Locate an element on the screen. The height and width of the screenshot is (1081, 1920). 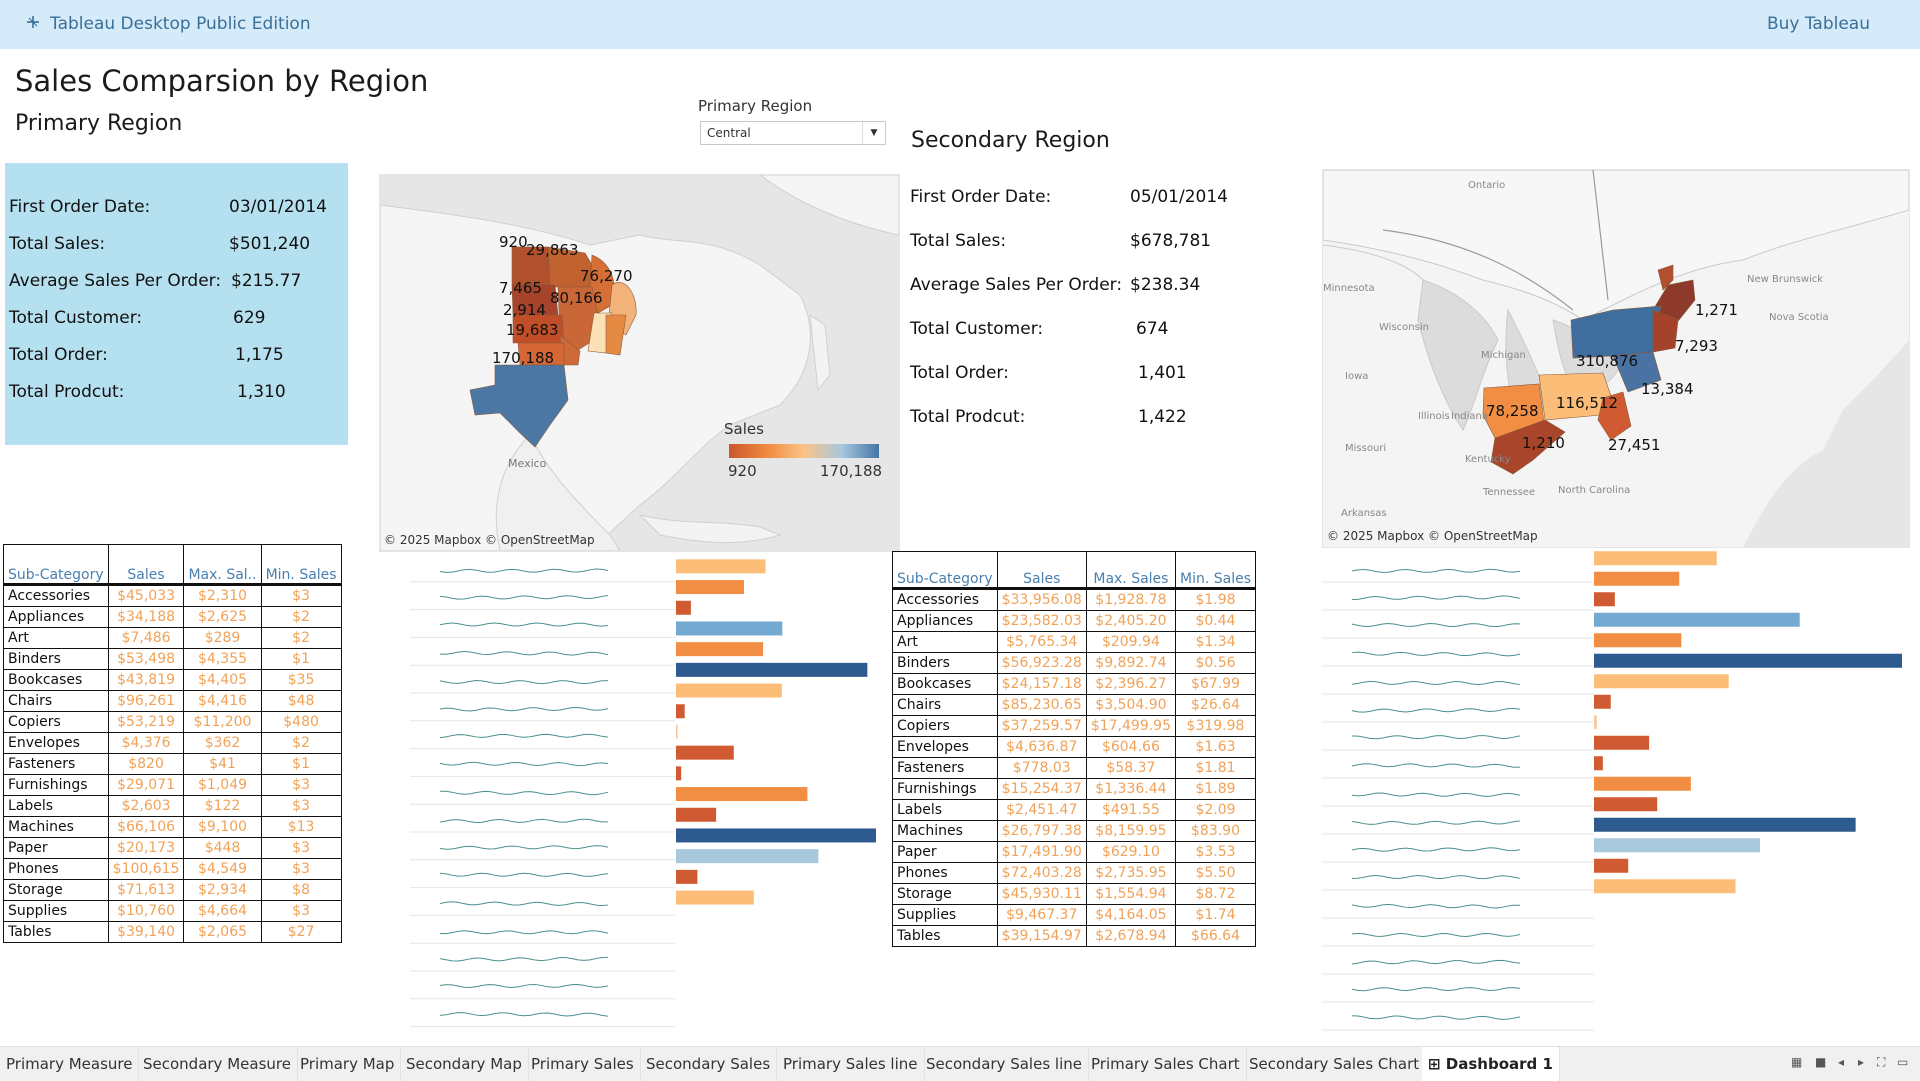
map-place-label: Wisconsin is located at coordinates (1404, 327).